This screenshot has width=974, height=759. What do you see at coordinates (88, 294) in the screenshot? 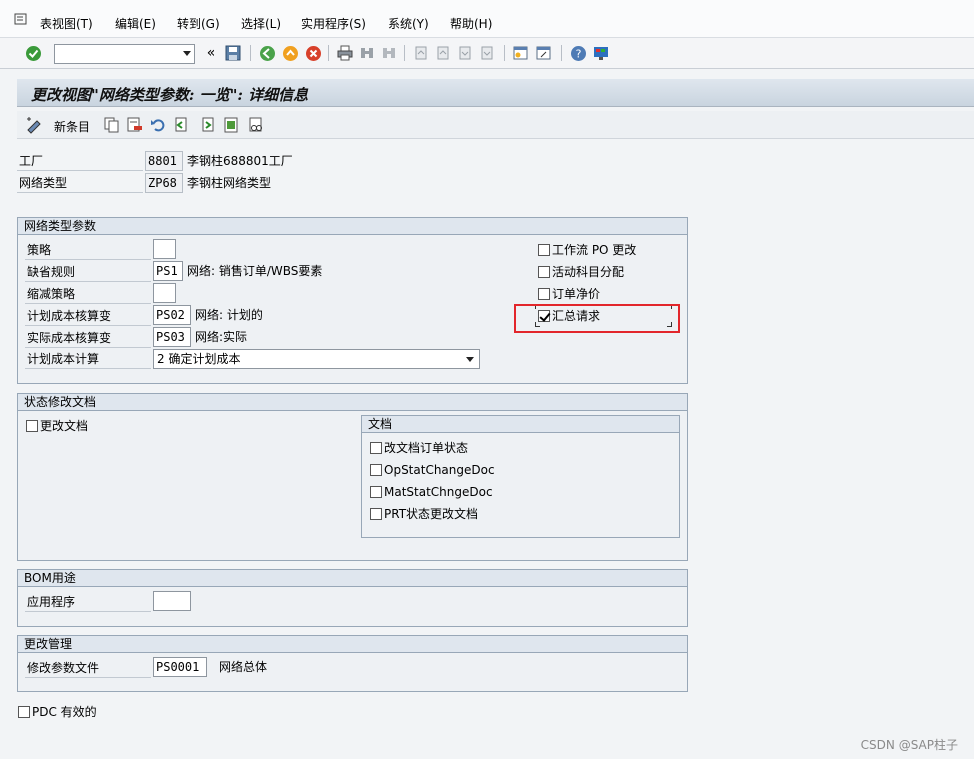
I see `reduction-strategy-label: 缩减策略` at bounding box center [88, 294].